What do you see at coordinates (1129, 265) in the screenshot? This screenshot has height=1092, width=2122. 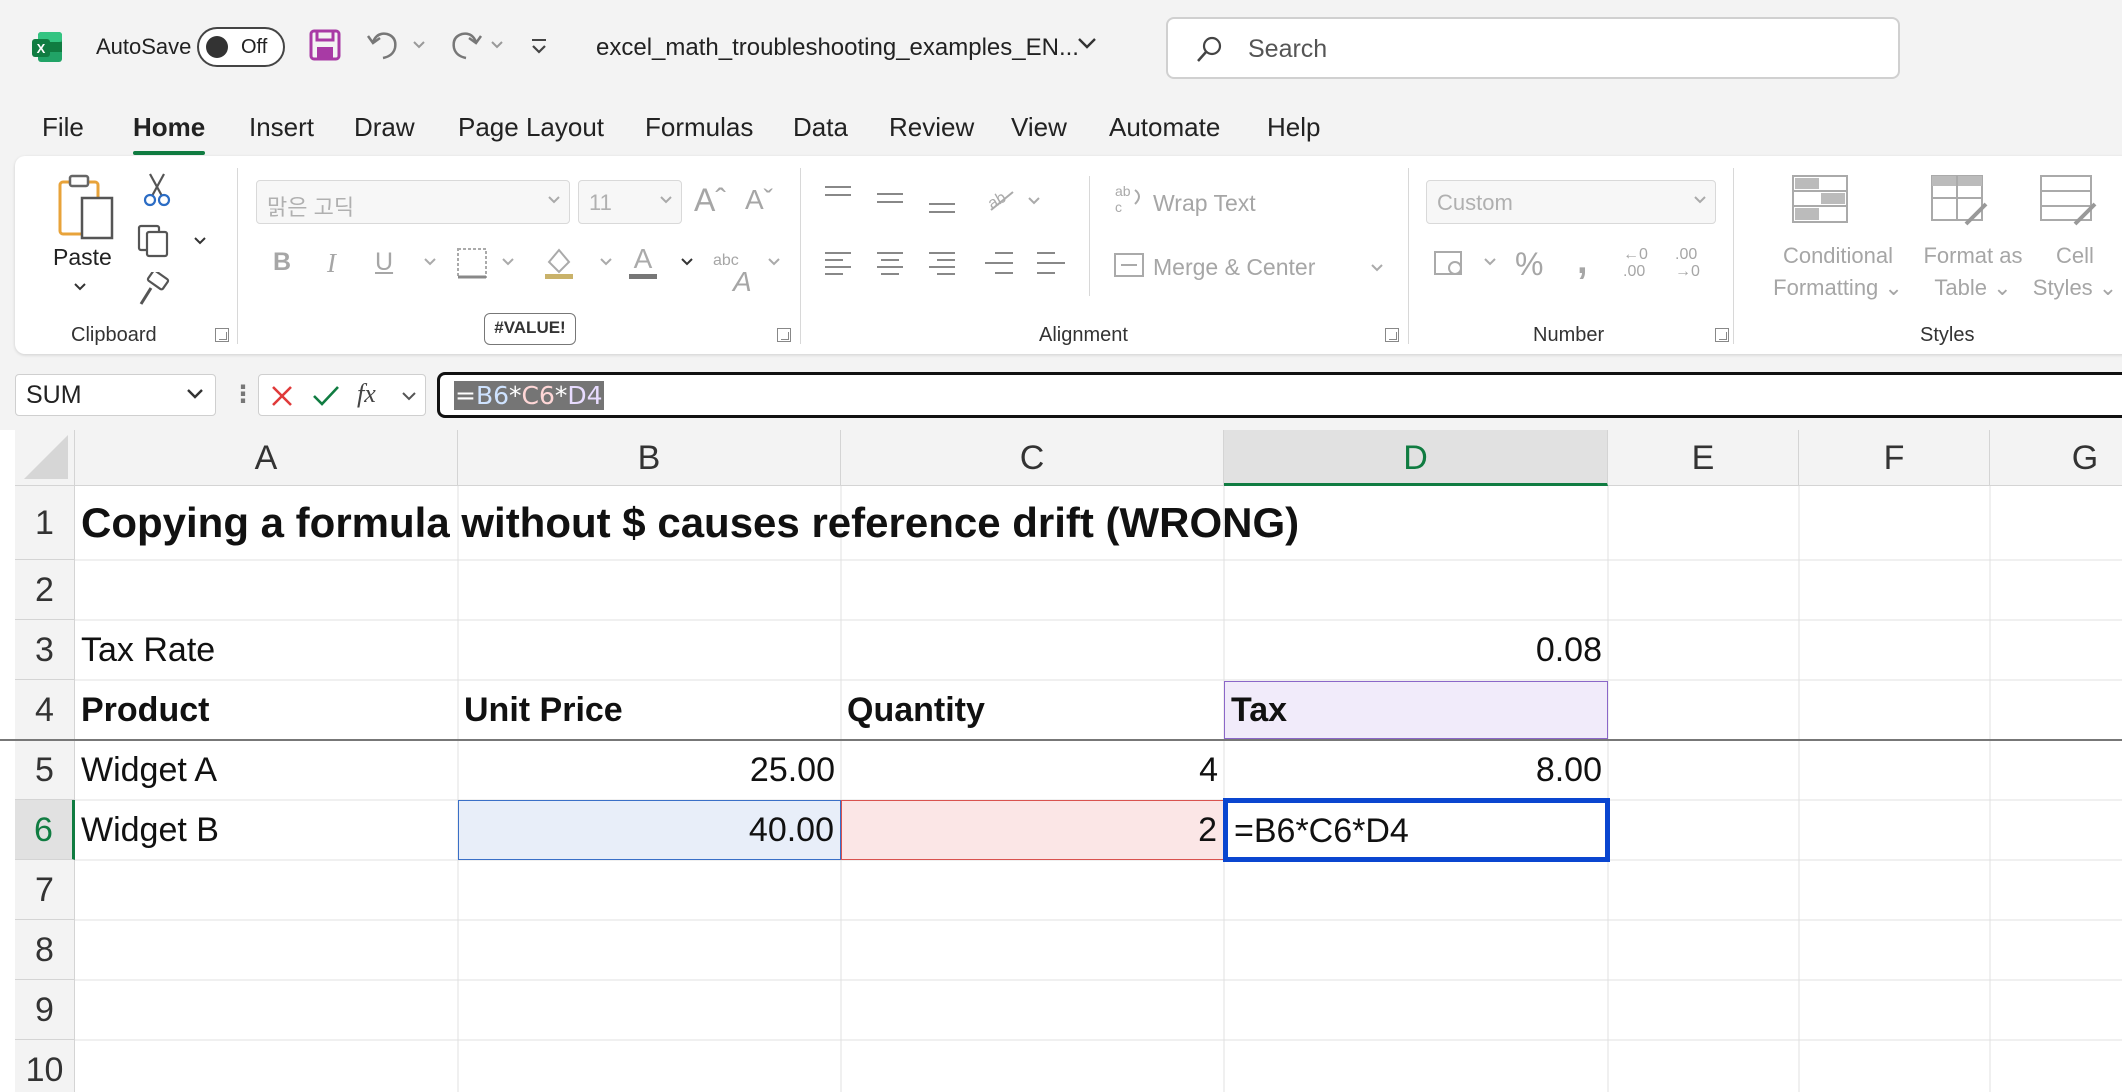 I see `merge-center-icon` at bounding box center [1129, 265].